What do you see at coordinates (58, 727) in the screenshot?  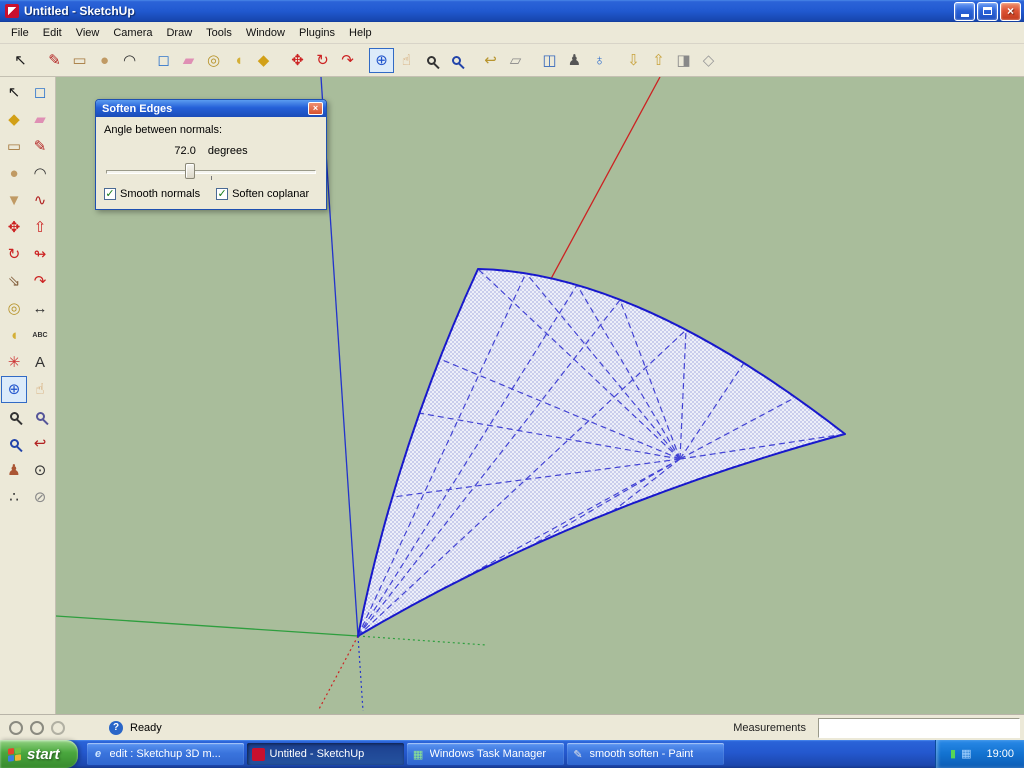 I see `status-circle-3-icon` at bounding box center [58, 727].